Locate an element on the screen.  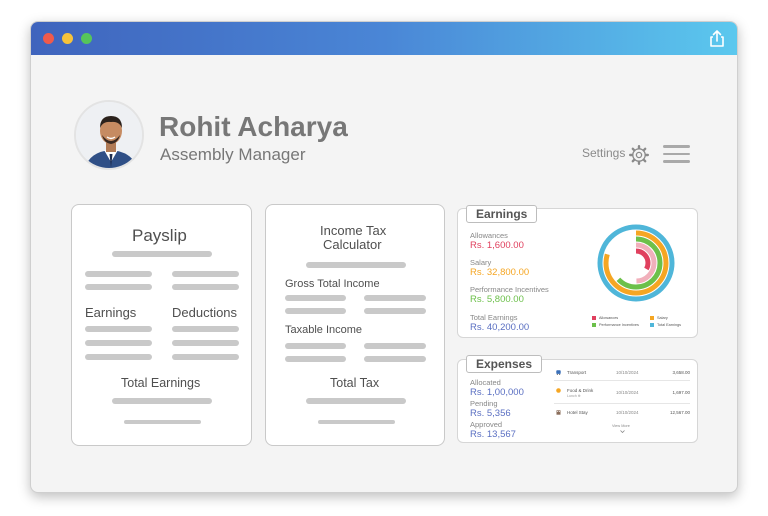
earnings-item-label: Salary is located at coordinates (481, 262).